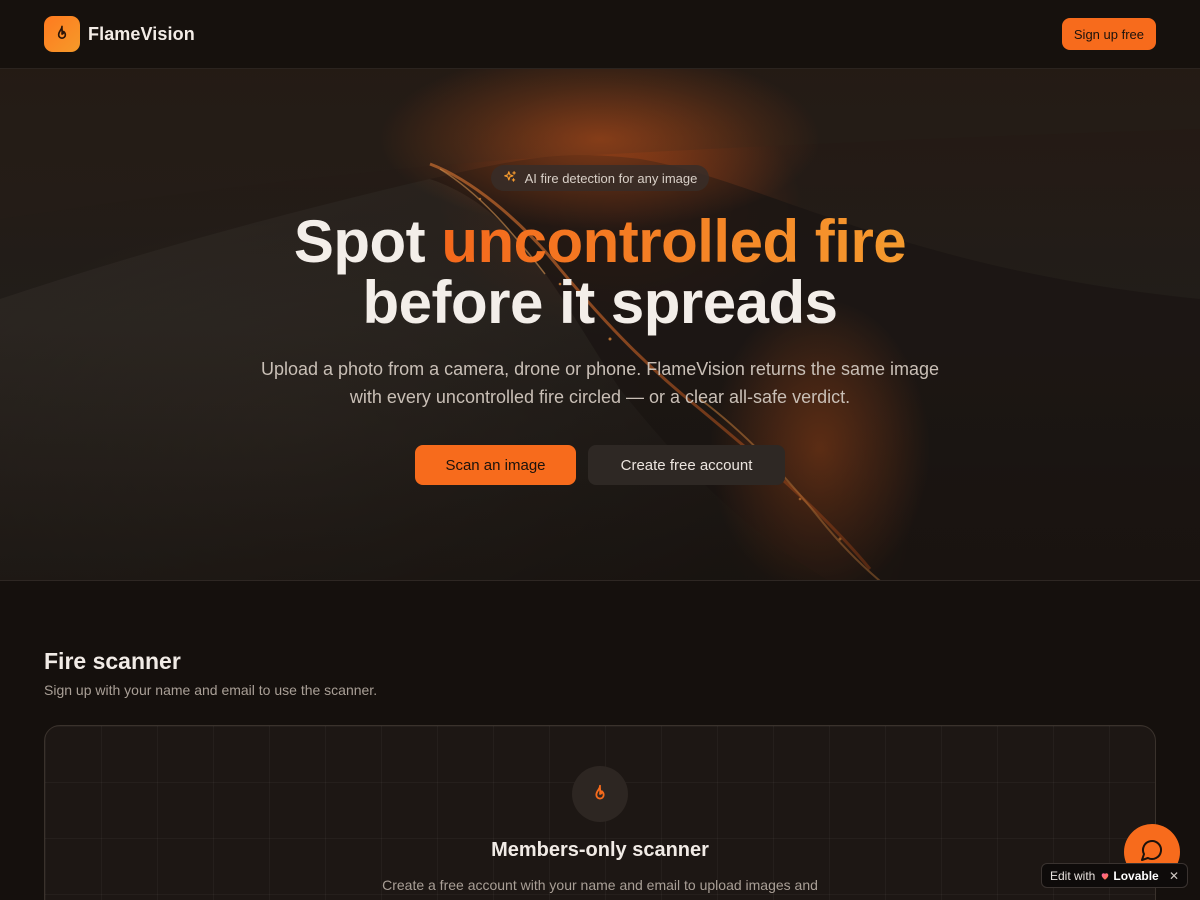  I want to click on create-account-button: Create free account, so click(686, 465).